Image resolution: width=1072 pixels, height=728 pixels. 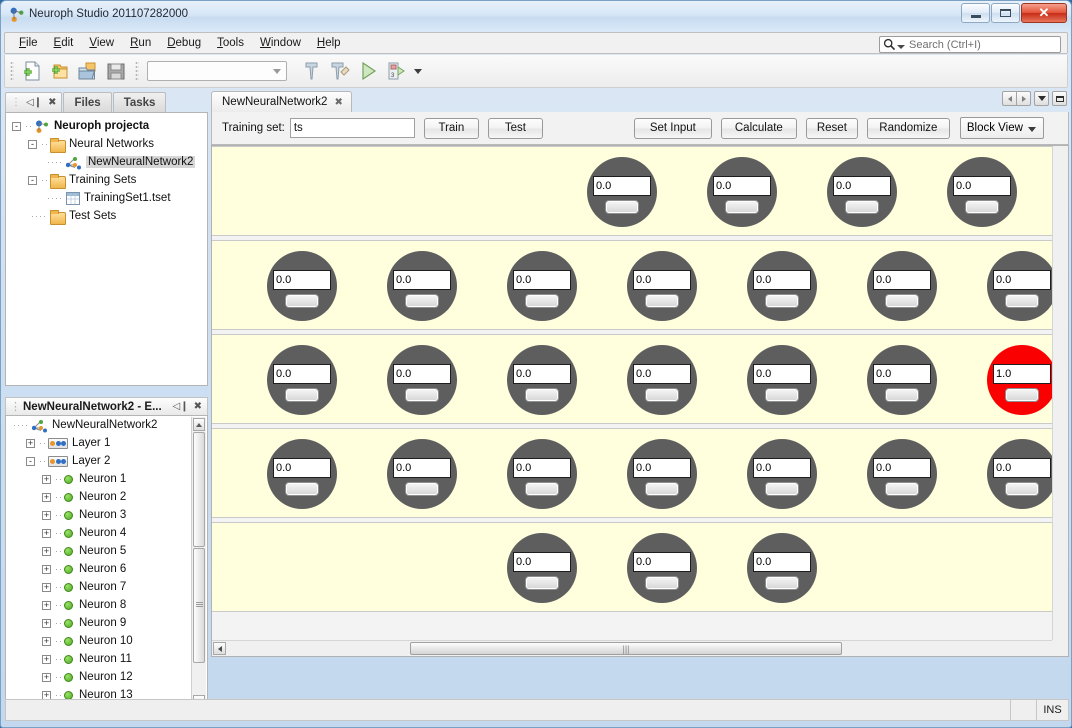 What do you see at coordinates (1001, 128) in the screenshot?
I see `view-mode-combo: Block View` at bounding box center [1001, 128].